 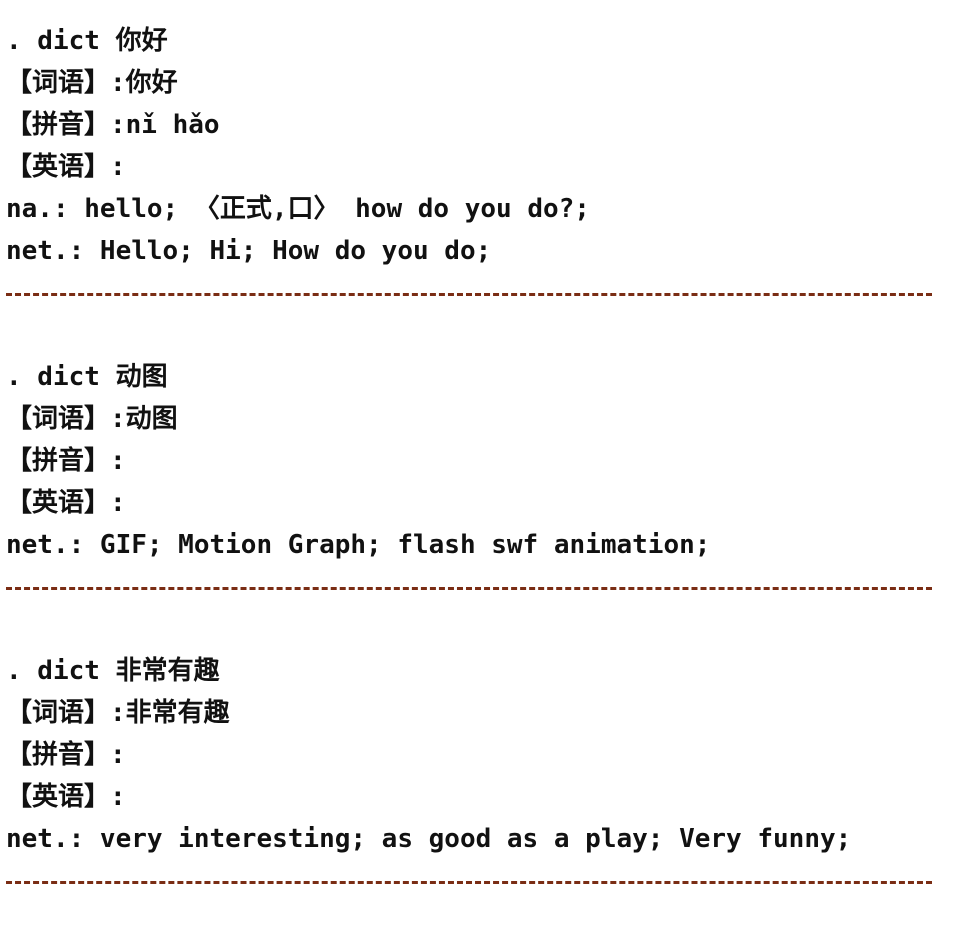 I want to click on command-line: . dict 动图, so click(x=87, y=377).